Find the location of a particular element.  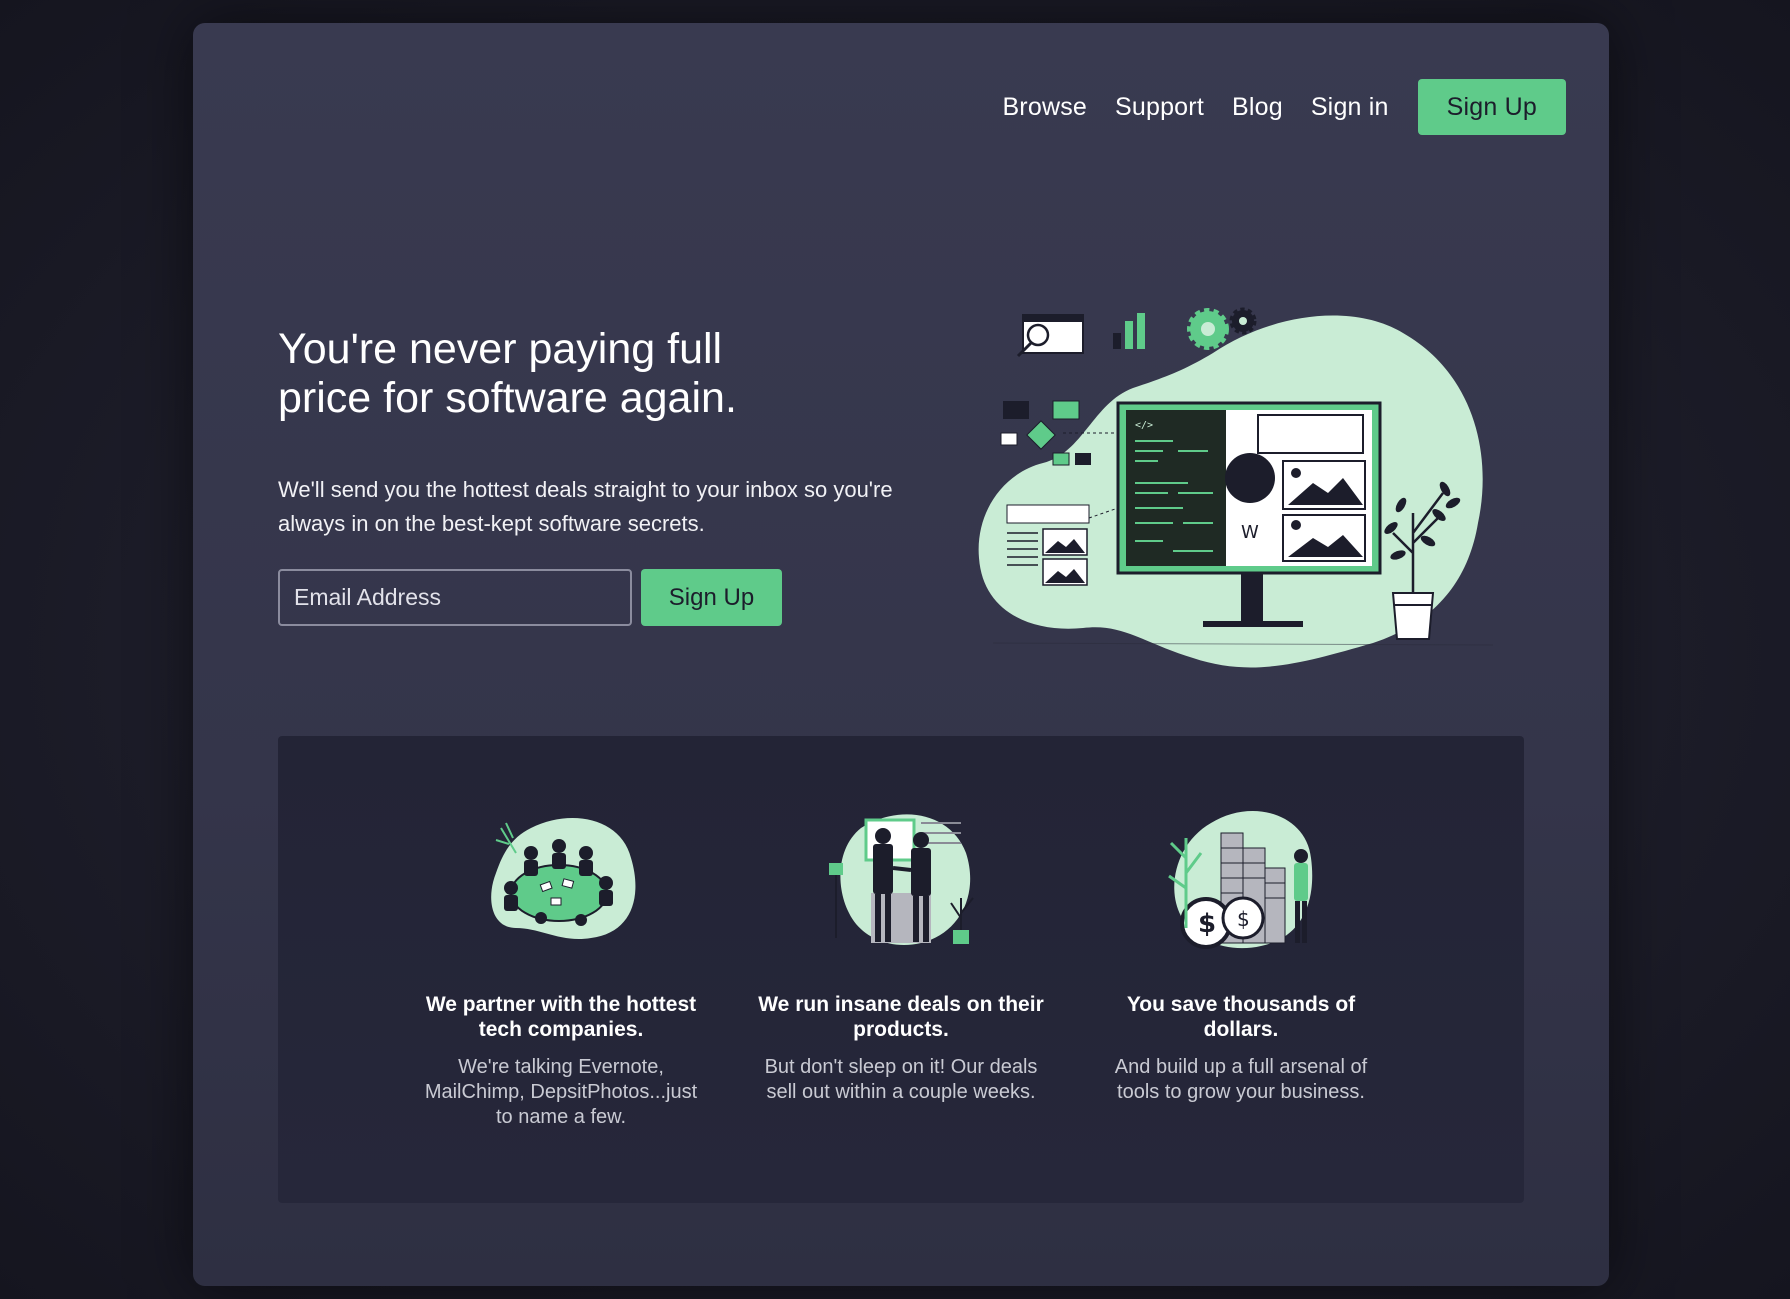

handshake-deal-illustration is located at coordinates (901, 879).